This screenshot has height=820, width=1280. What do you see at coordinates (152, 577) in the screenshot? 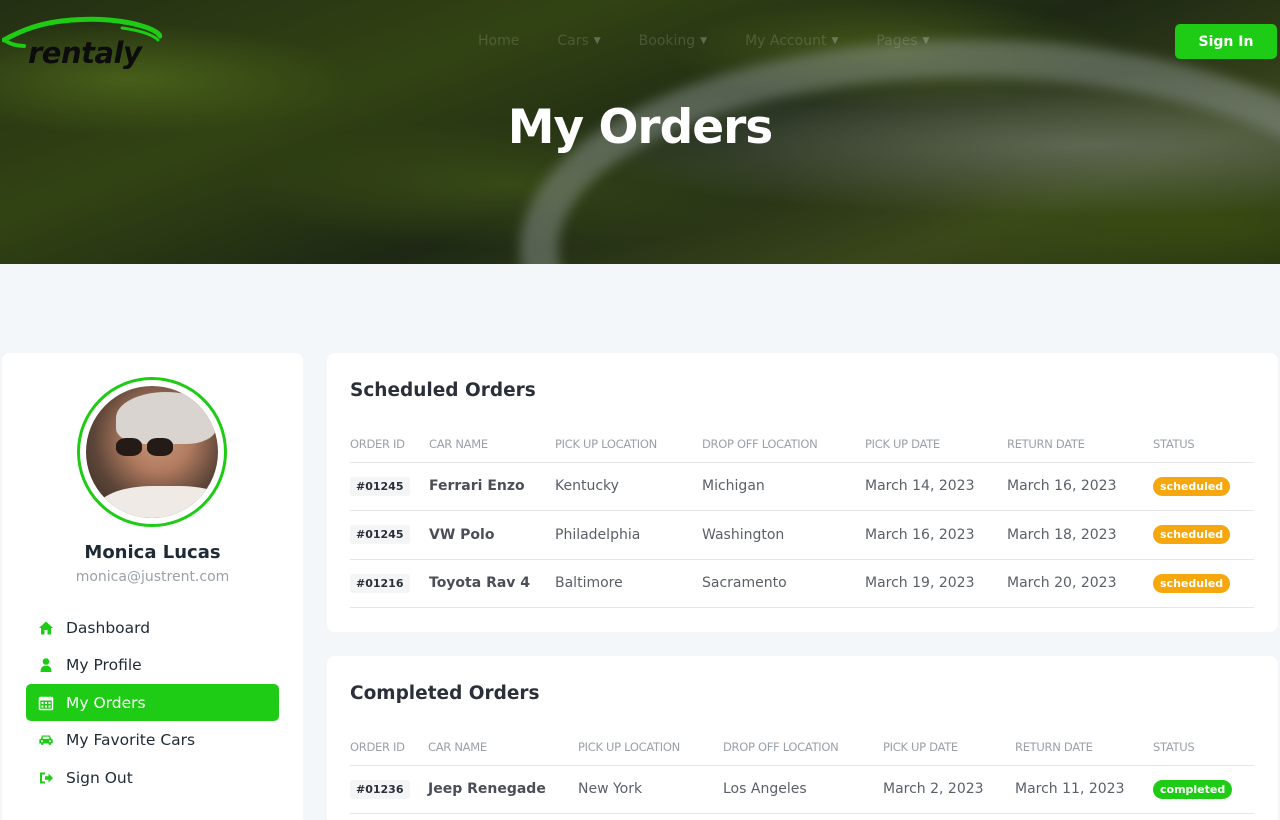
I see `user-email: monica@justrent.com` at bounding box center [152, 577].